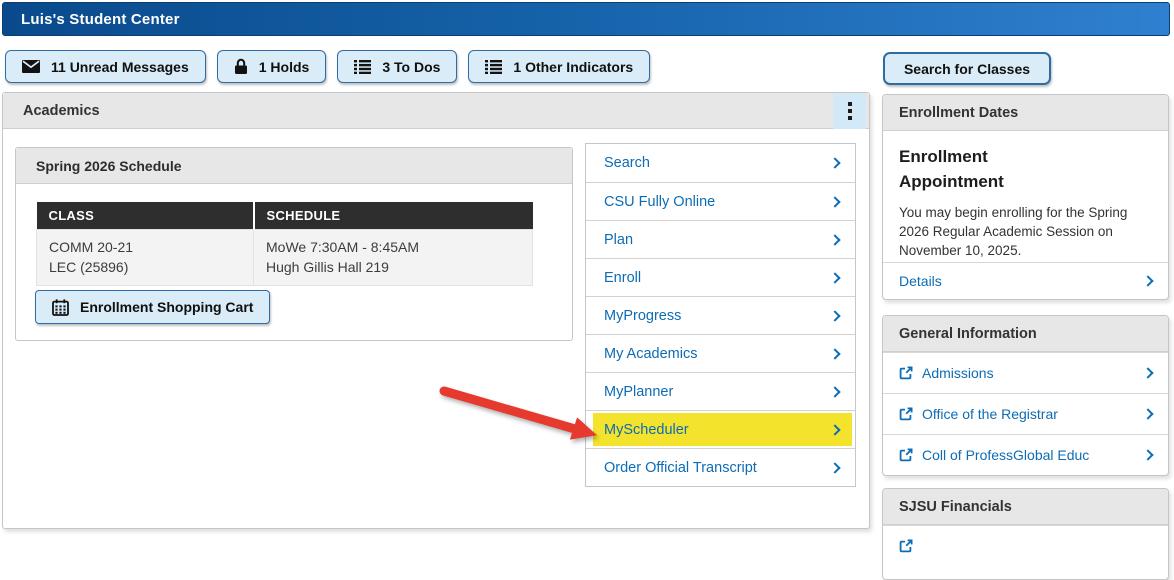 This screenshot has height=580, width=1174. Describe the element at coordinates (411, 66) in the screenshot. I see `todos-label: 3 To Dos` at that location.